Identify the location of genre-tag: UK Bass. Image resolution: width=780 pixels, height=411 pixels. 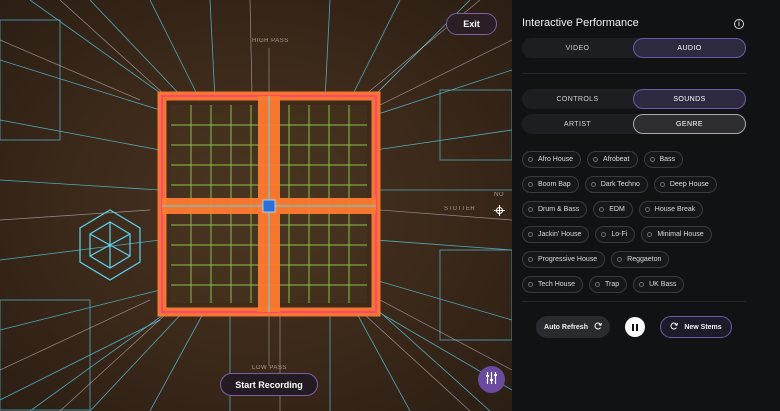
(659, 284).